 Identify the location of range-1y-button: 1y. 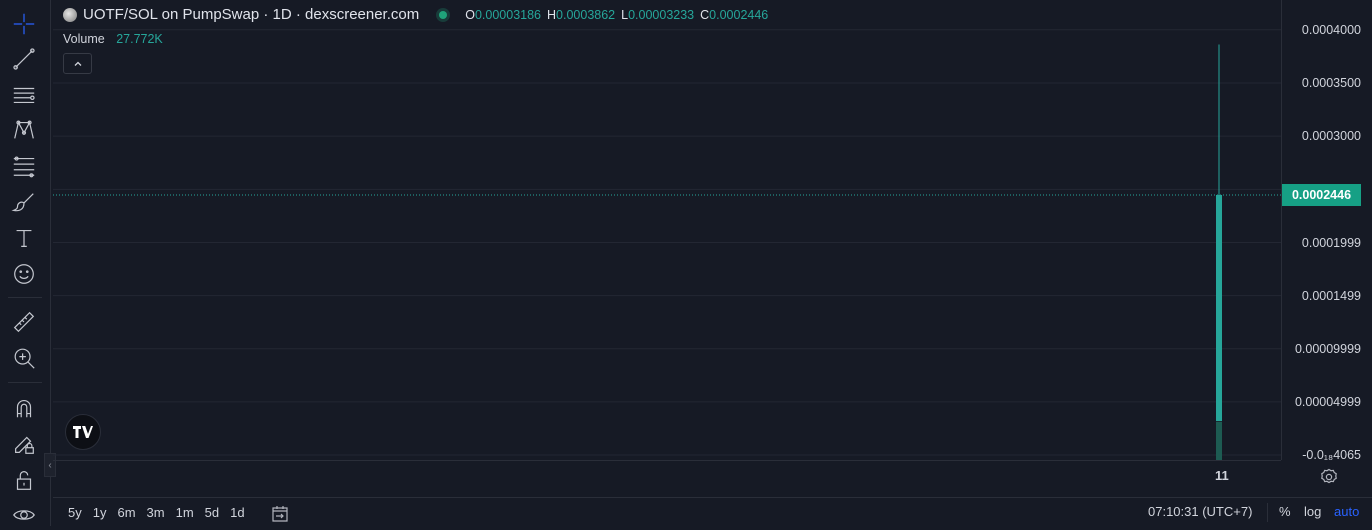
(100, 512).